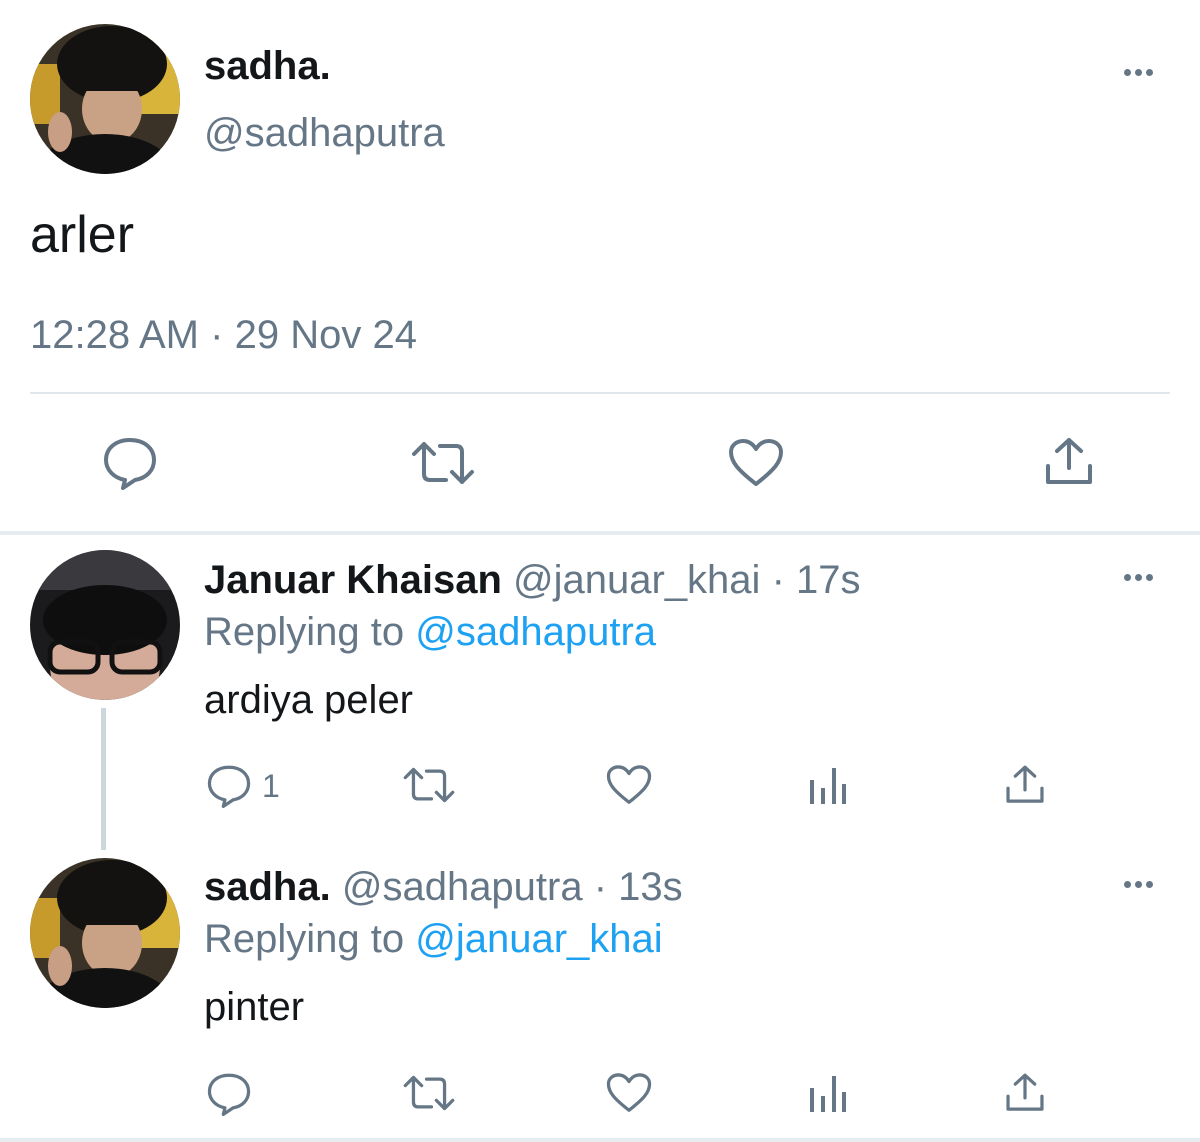 The width and height of the screenshot is (1200, 1142). I want to click on thread-line, so click(103, 779).